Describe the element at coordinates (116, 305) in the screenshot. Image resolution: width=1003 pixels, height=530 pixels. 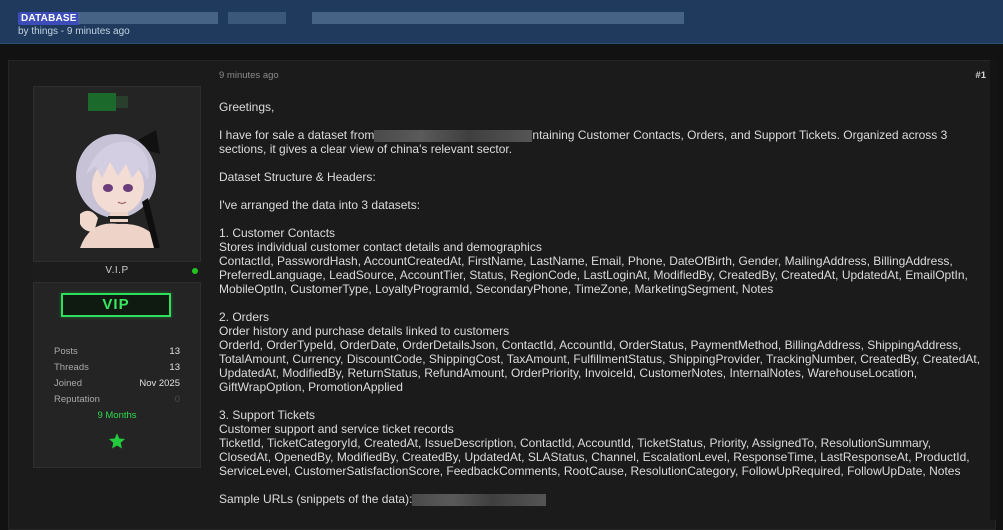
I see `vip-badge: VIP` at that location.